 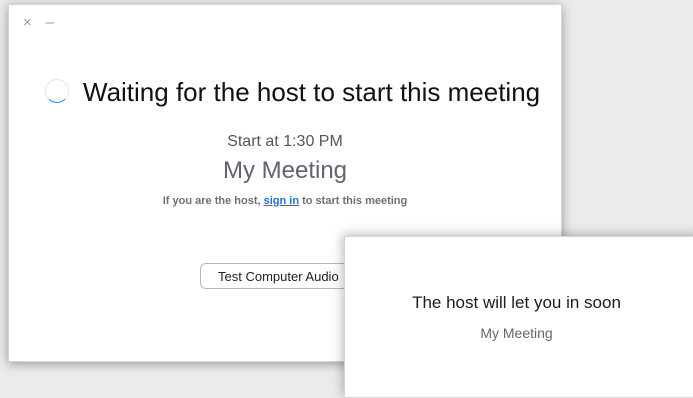 What do you see at coordinates (285, 141) in the screenshot?
I see `meeting-start-time: Start at 1:30 PM` at bounding box center [285, 141].